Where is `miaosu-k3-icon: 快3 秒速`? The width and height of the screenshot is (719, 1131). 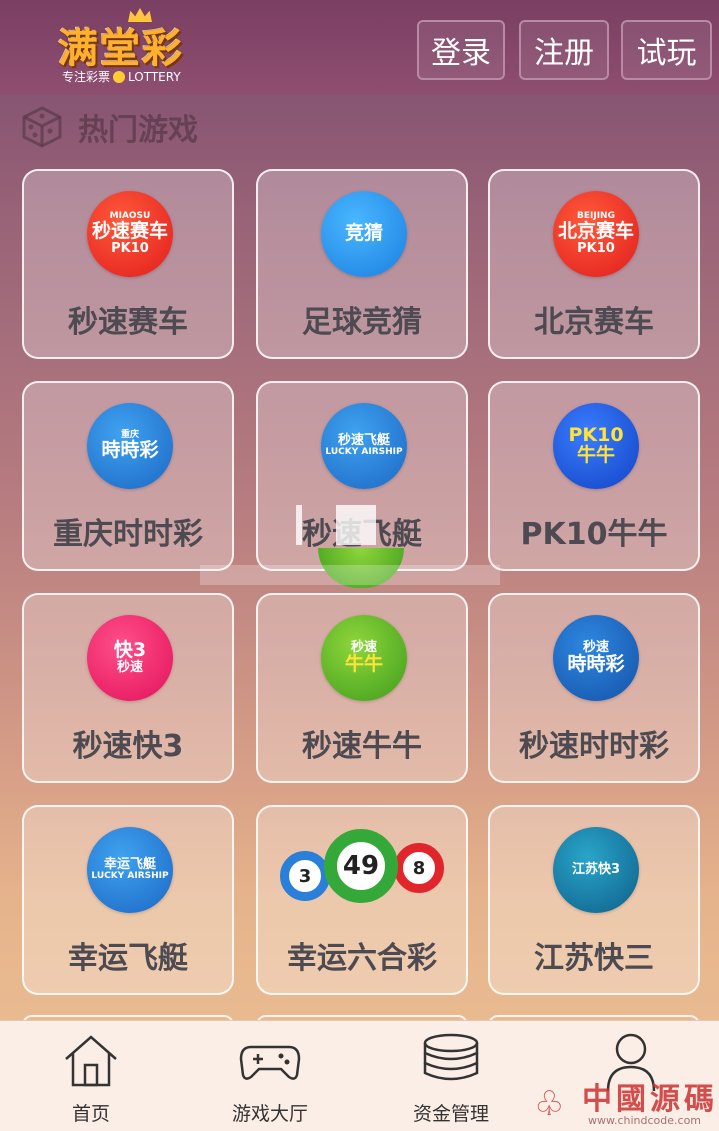
miaosu-k3-icon: 快3 秒速 is located at coordinates (130, 658).